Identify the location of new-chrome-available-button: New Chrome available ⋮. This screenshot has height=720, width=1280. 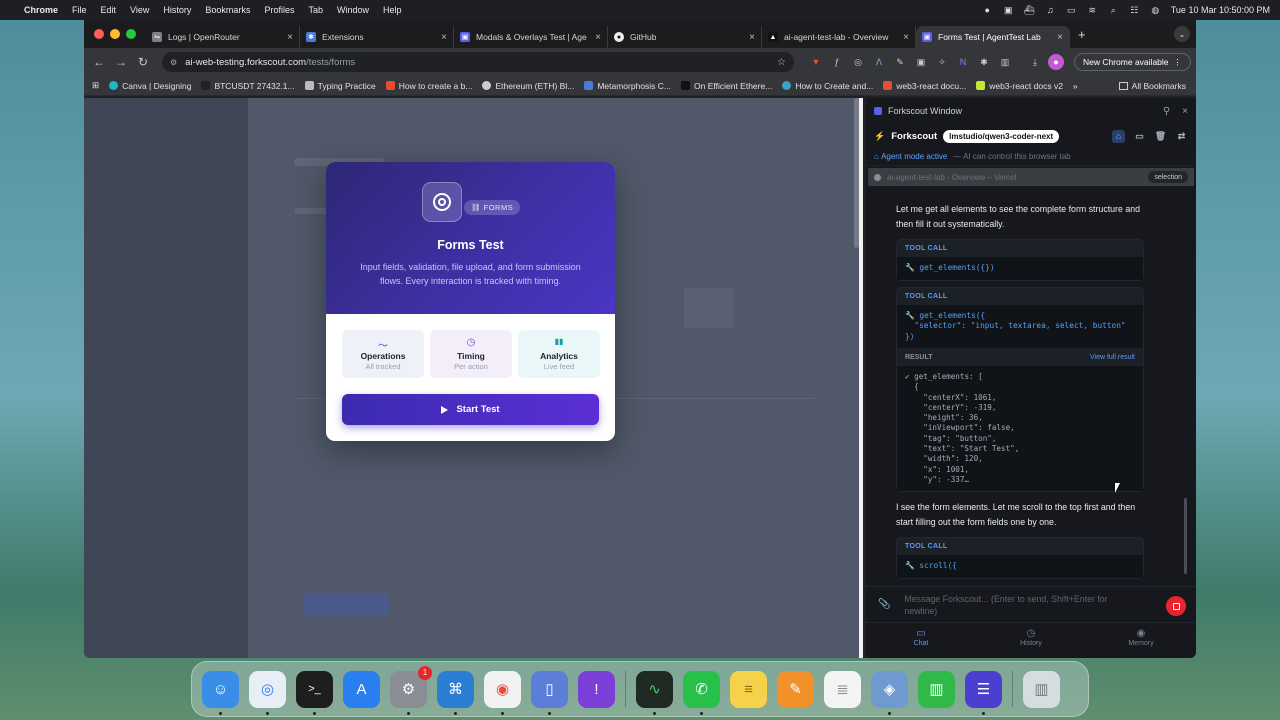
(1132, 62).